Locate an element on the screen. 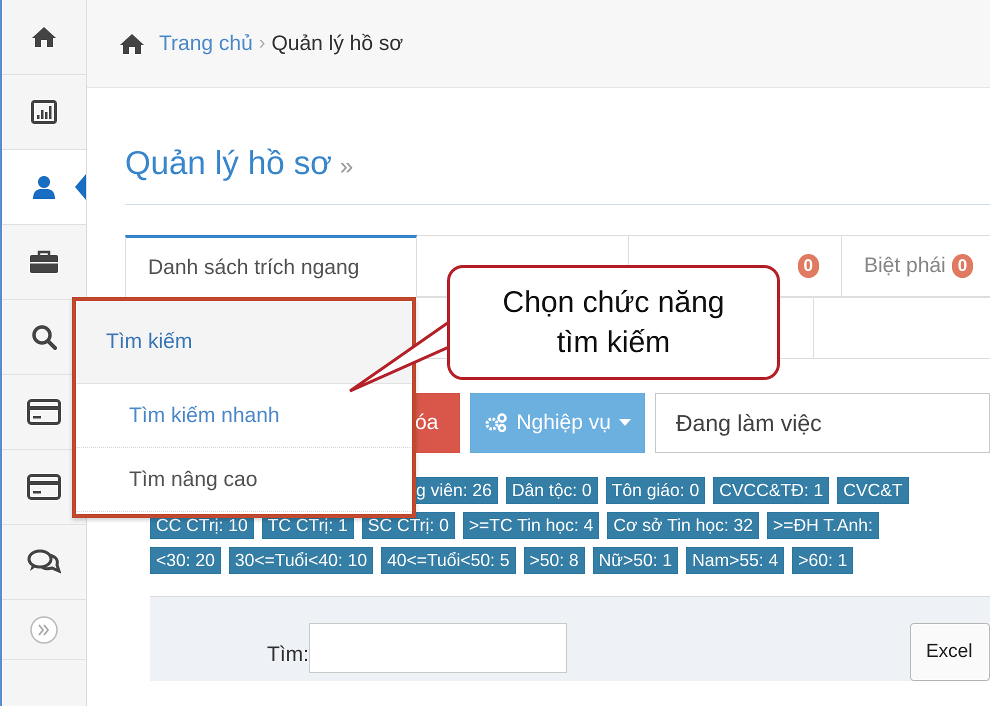 The width and height of the screenshot is (990, 706). page-title: Quản lý hồ sơ is located at coordinates (228, 163).